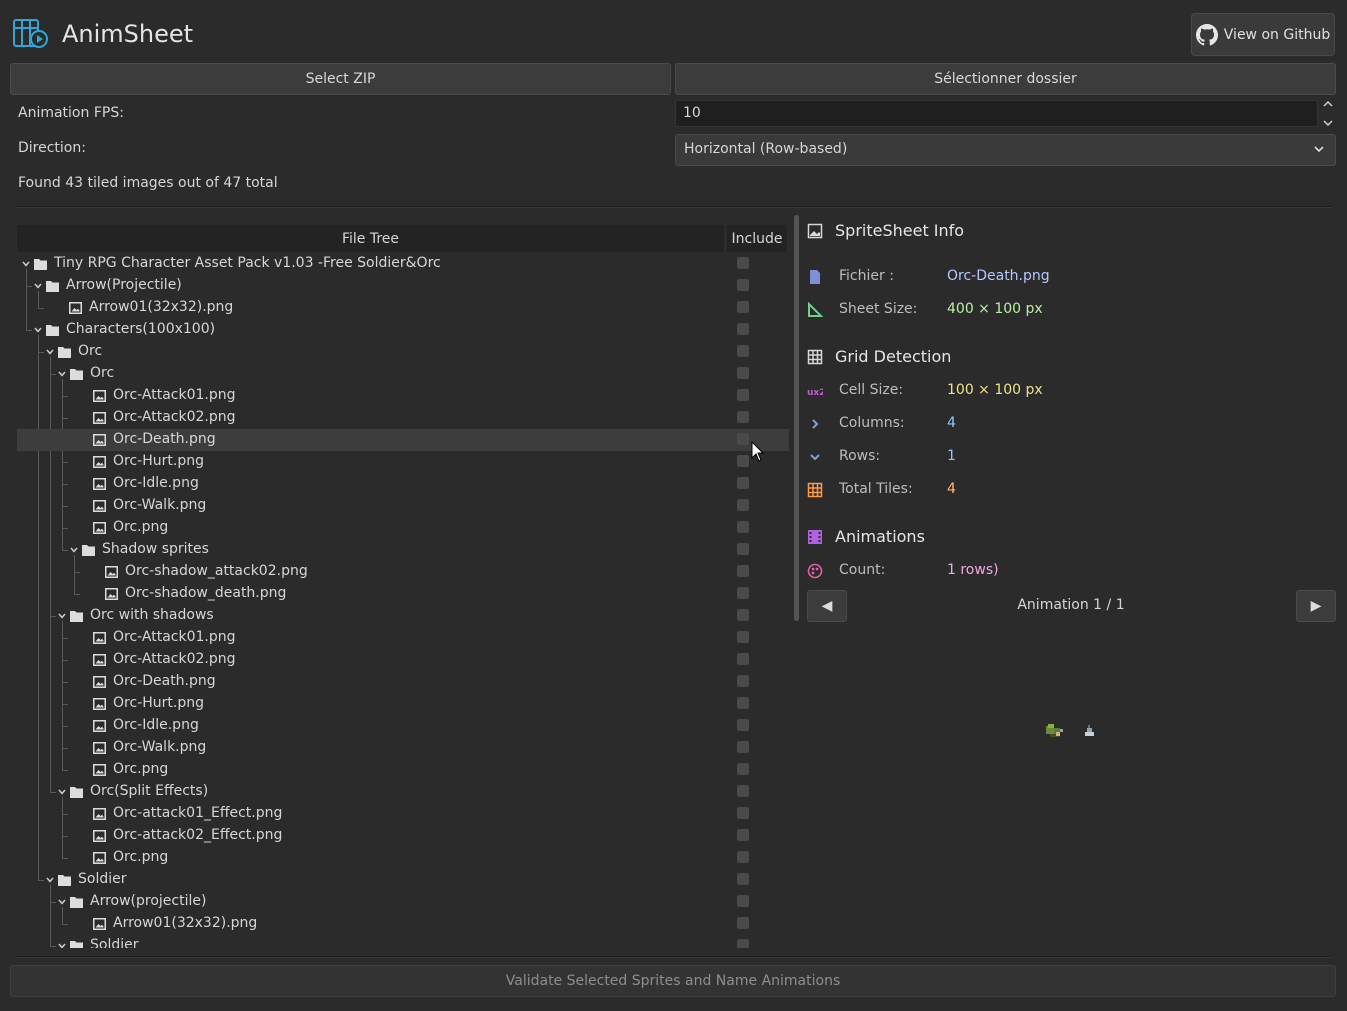  Describe the element at coordinates (403, 550) in the screenshot. I see `tree-folder-row: Shadow sprites` at that location.